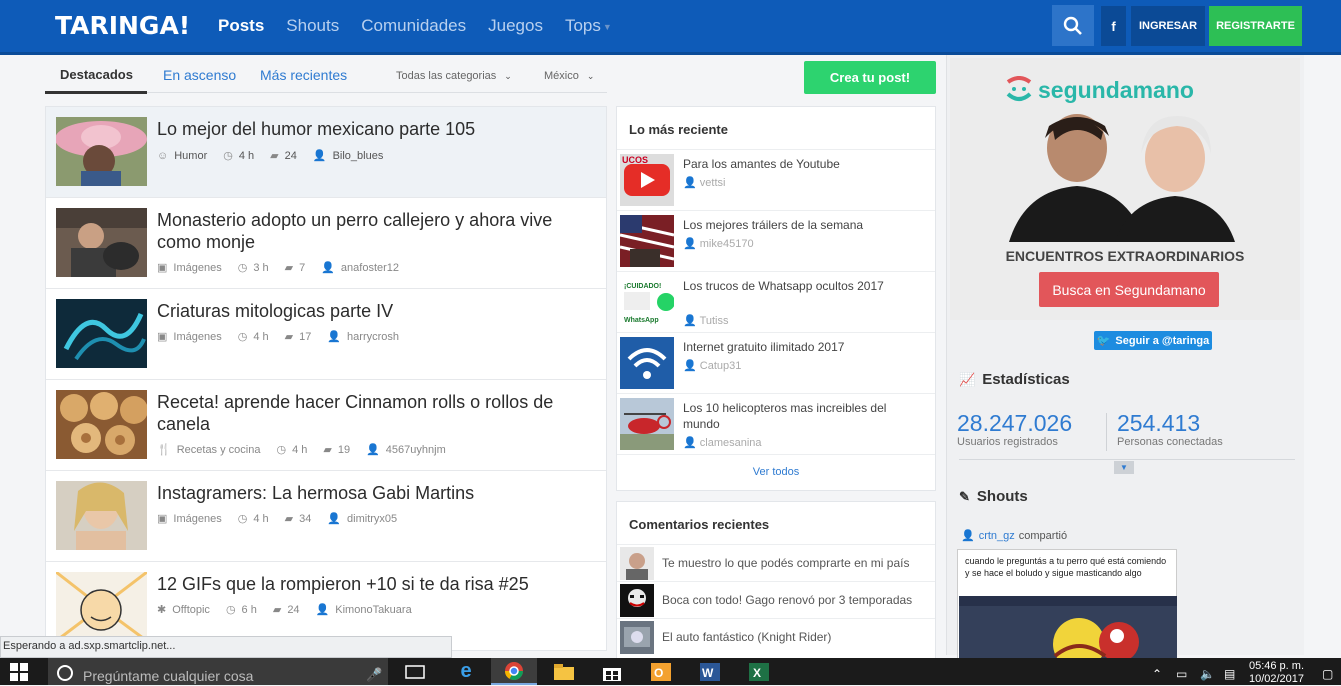 The width and height of the screenshot is (1341, 686). I want to click on nav-tops: Tops ▼, so click(588, 26).